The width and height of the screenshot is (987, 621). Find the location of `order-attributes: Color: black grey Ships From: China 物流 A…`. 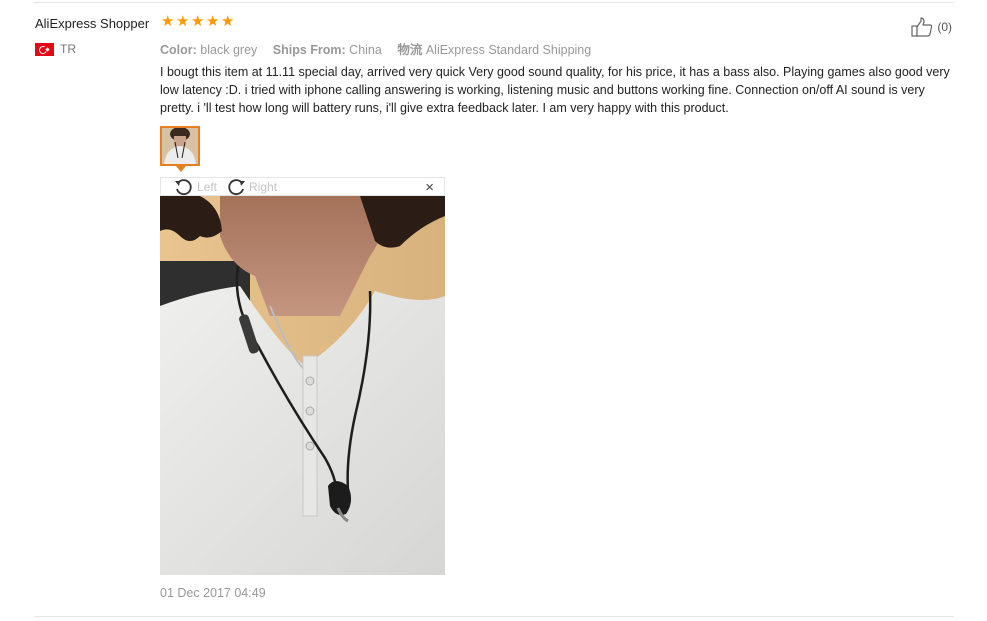

order-attributes: Color: black grey Ships From: China 物流 A… is located at coordinates (381, 48).